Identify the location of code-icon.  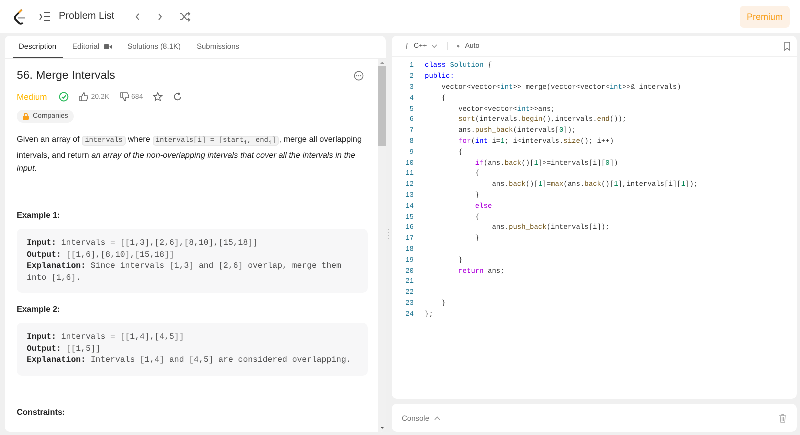
(407, 46).